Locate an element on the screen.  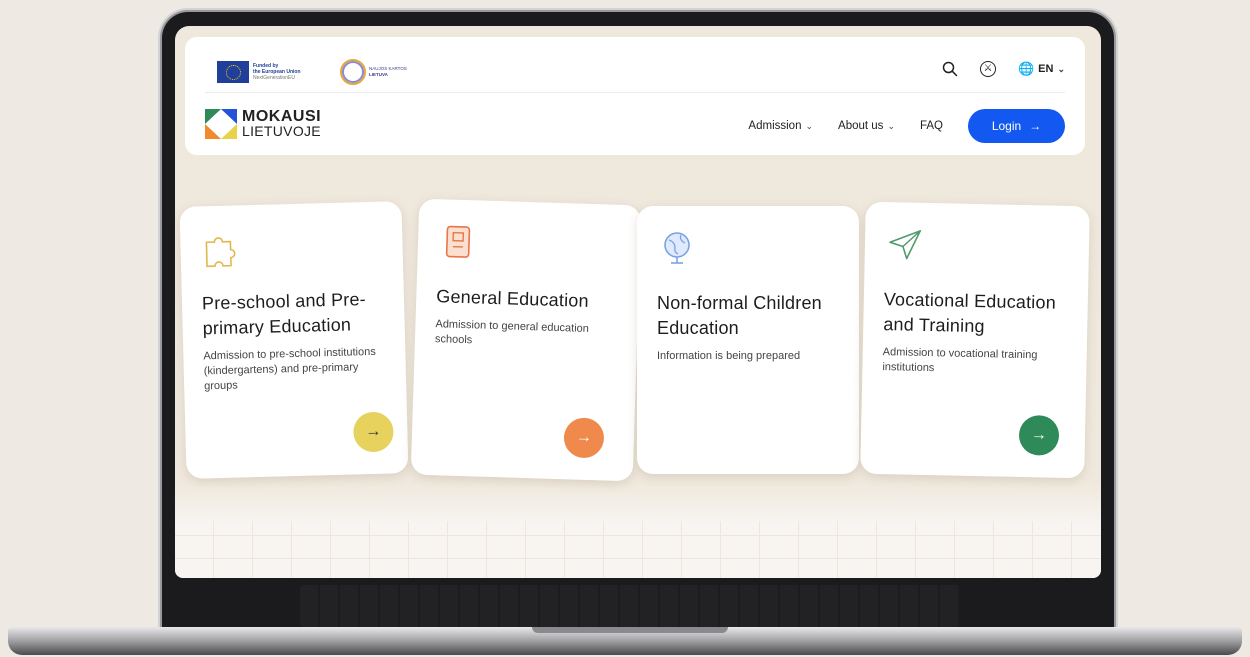
nav-faq: FAQ is located at coordinates (931, 126).